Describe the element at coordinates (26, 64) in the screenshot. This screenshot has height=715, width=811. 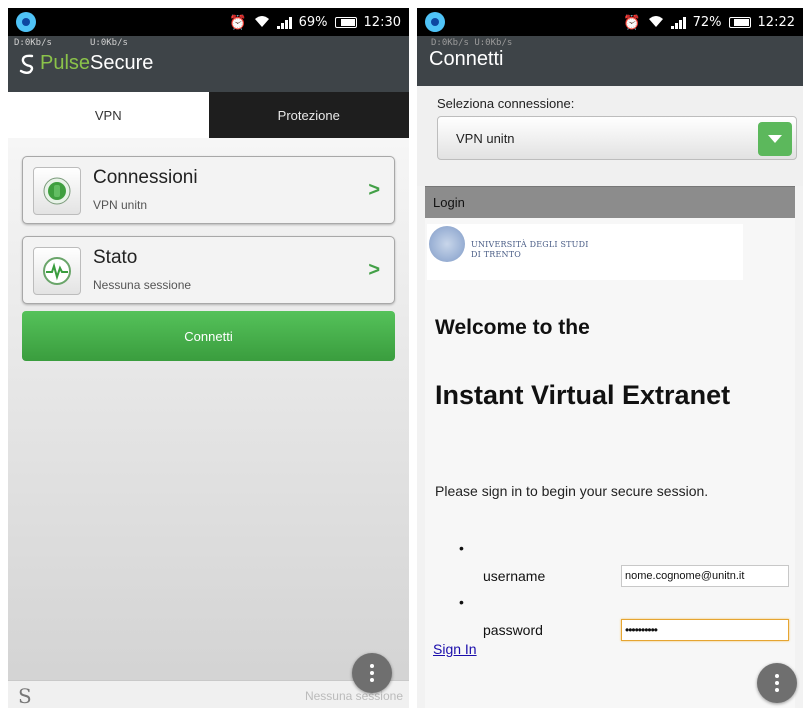
I see `pulse-s-mark-icon` at that location.